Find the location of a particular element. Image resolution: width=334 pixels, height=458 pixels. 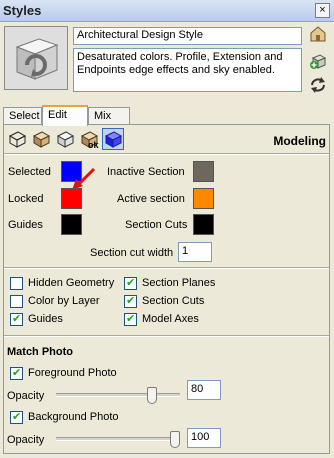

edge-settings-icon is located at coordinates (17, 139).